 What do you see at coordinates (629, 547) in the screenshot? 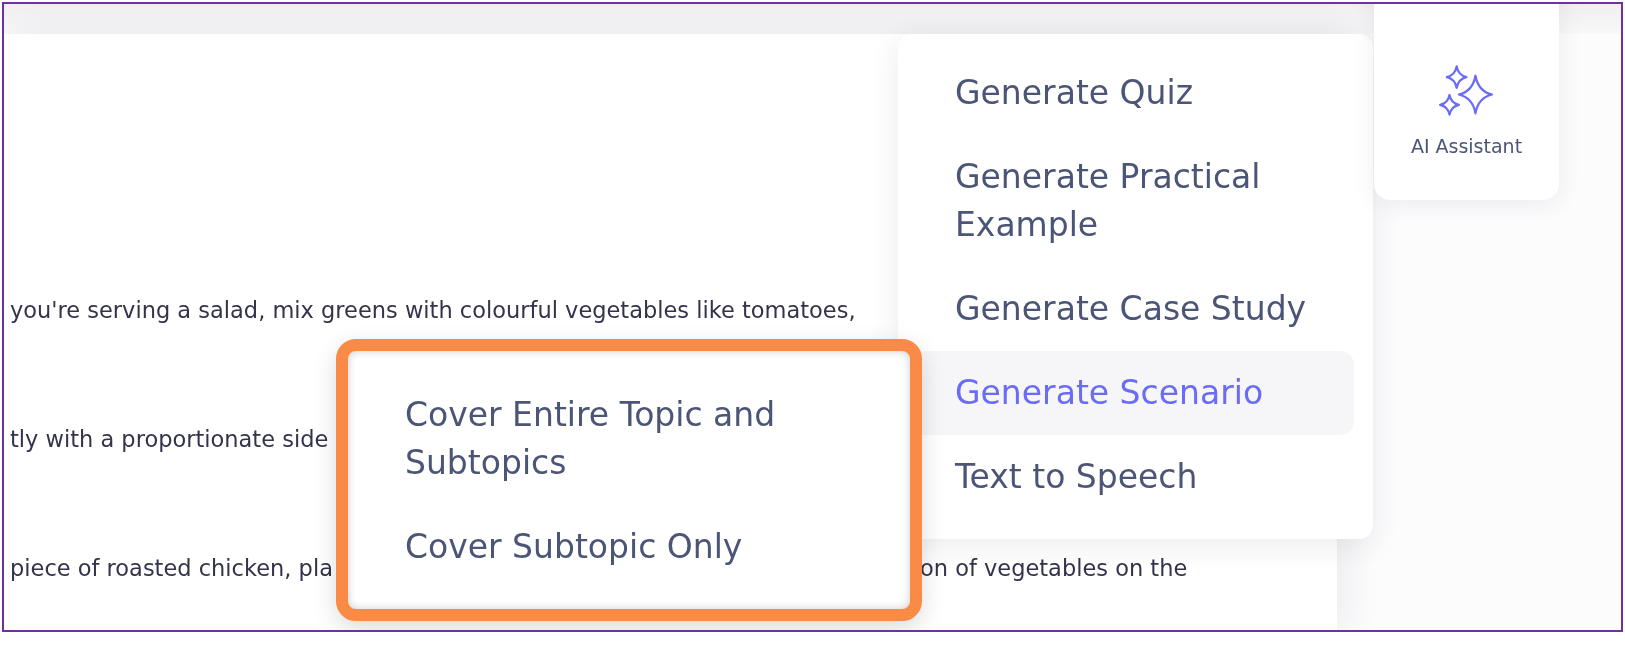
I see `submenu-item: Cover Subtopic Only` at bounding box center [629, 547].